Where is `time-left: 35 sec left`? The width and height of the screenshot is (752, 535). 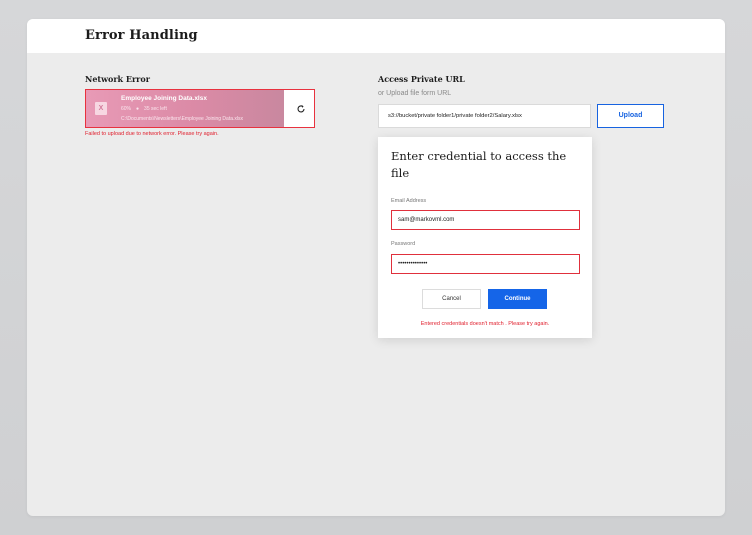 time-left: 35 sec left is located at coordinates (155, 108).